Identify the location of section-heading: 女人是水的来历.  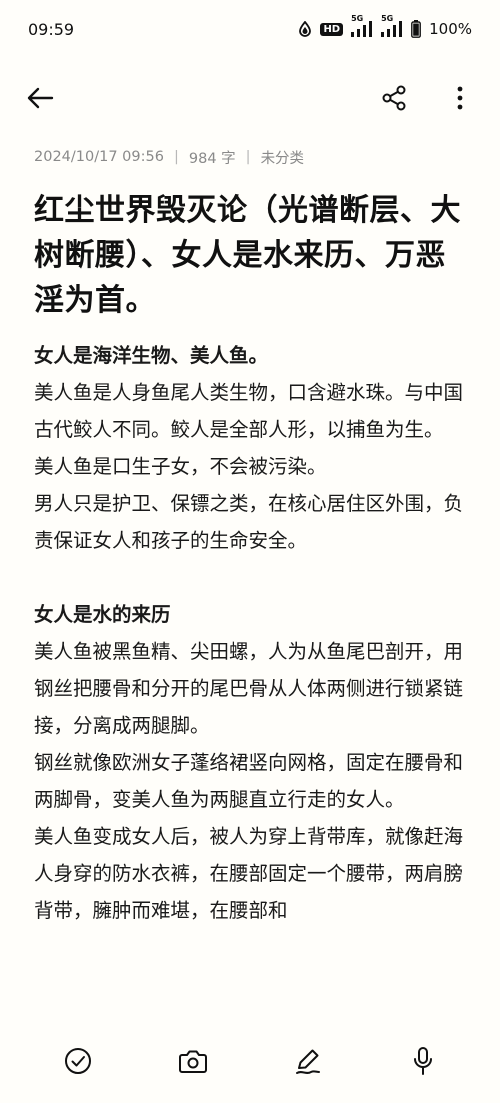
(249, 614).